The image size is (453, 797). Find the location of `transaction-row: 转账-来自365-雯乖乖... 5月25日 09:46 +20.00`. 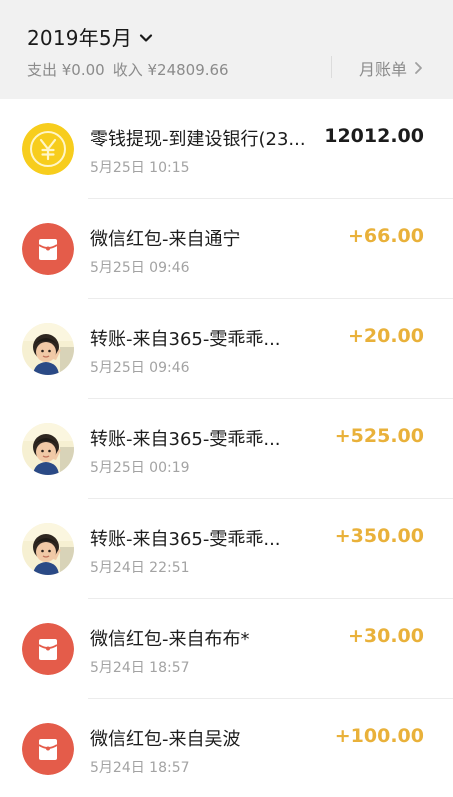

transaction-row: 转账-来自365-雯乖乖... 5月25日 09:46 +20.00 is located at coordinates (226, 349).